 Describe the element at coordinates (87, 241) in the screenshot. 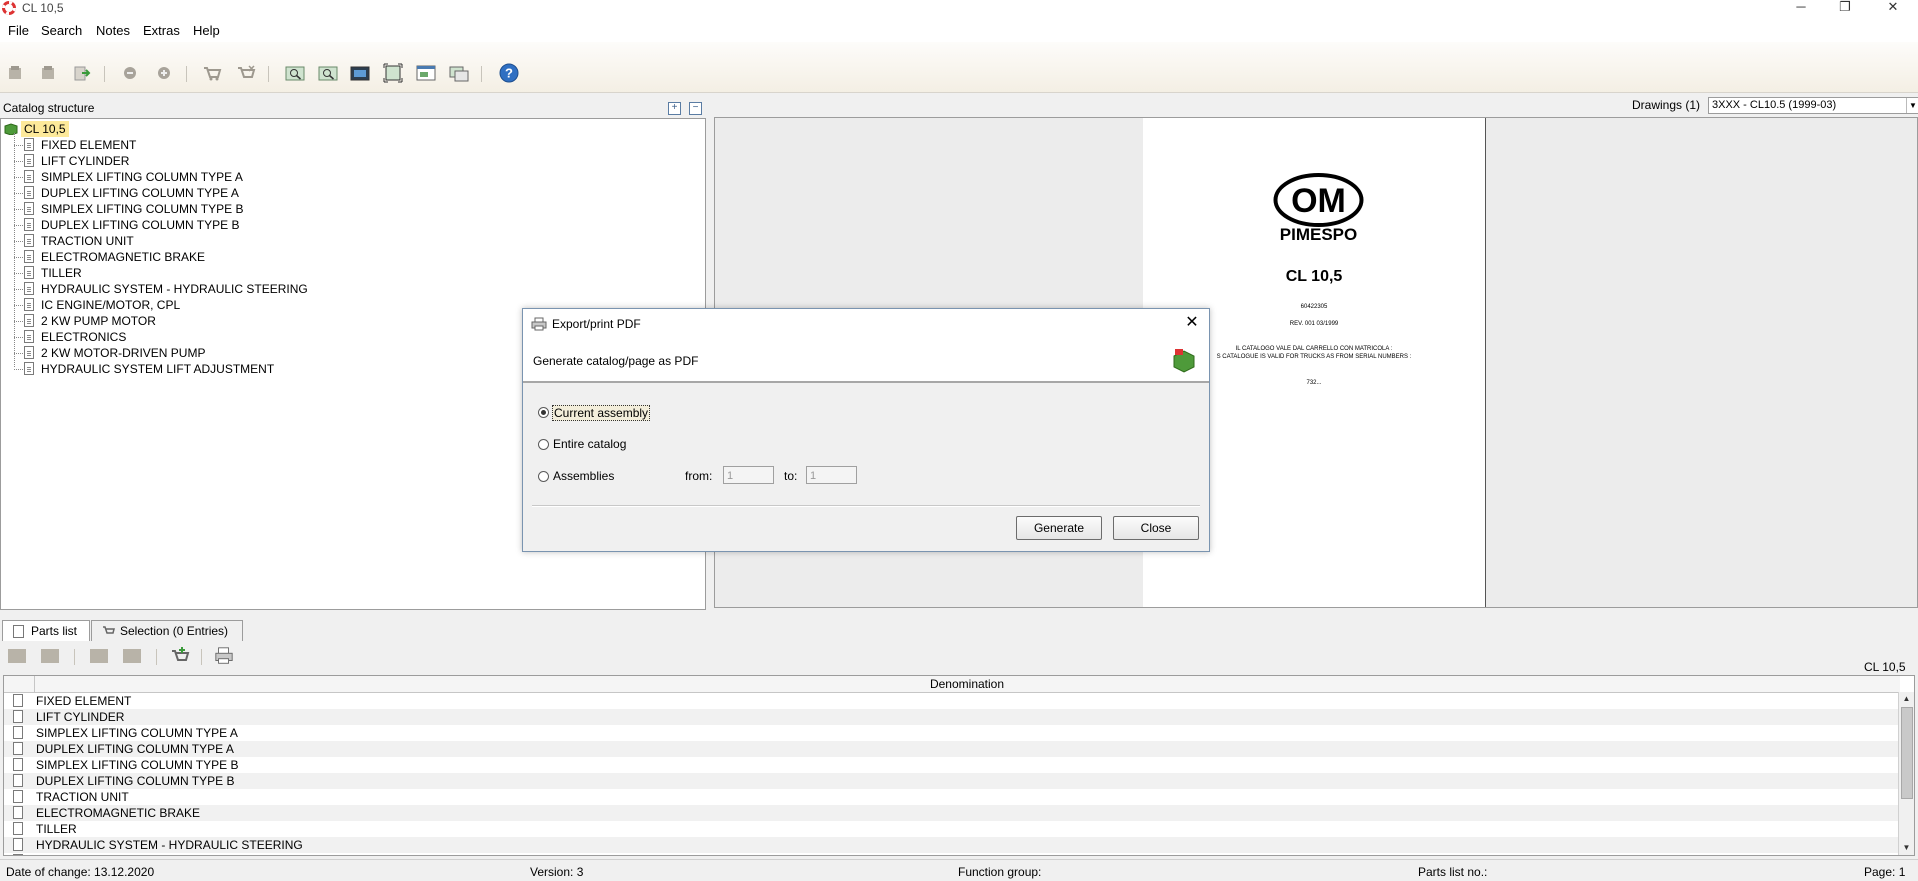

I see `tree-item-label: TRACTION UNIT` at that location.